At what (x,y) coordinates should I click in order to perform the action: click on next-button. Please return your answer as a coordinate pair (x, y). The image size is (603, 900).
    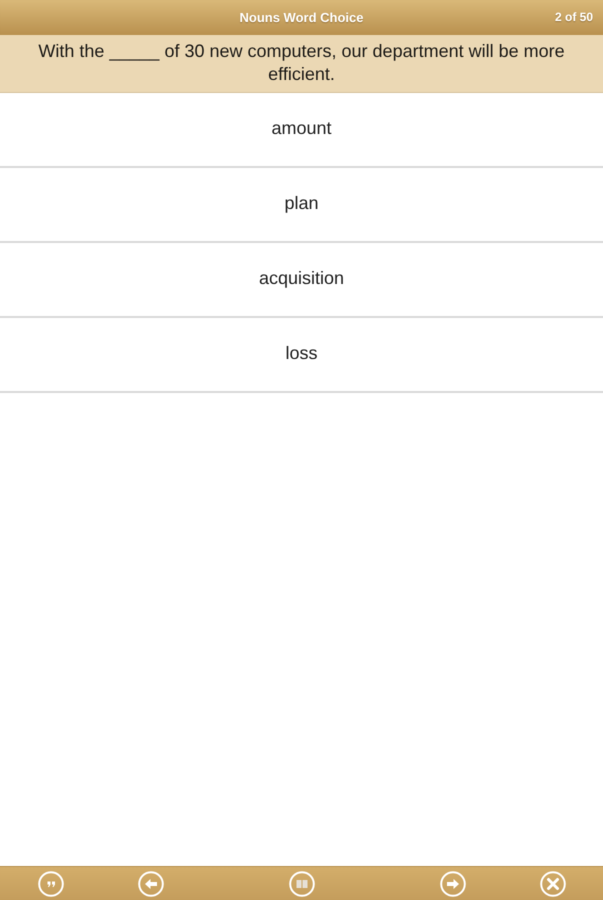
    Looking at the image, I should click on (453, 883).